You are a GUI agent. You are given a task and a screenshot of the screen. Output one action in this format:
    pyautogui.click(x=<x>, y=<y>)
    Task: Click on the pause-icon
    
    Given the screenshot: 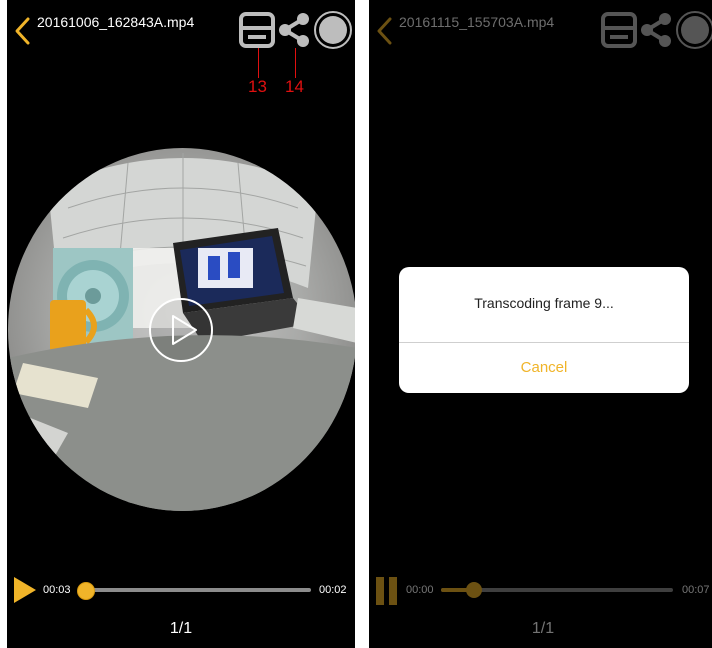 What is the action you would take?
    pyautogui.click(x=387, y=590)
    